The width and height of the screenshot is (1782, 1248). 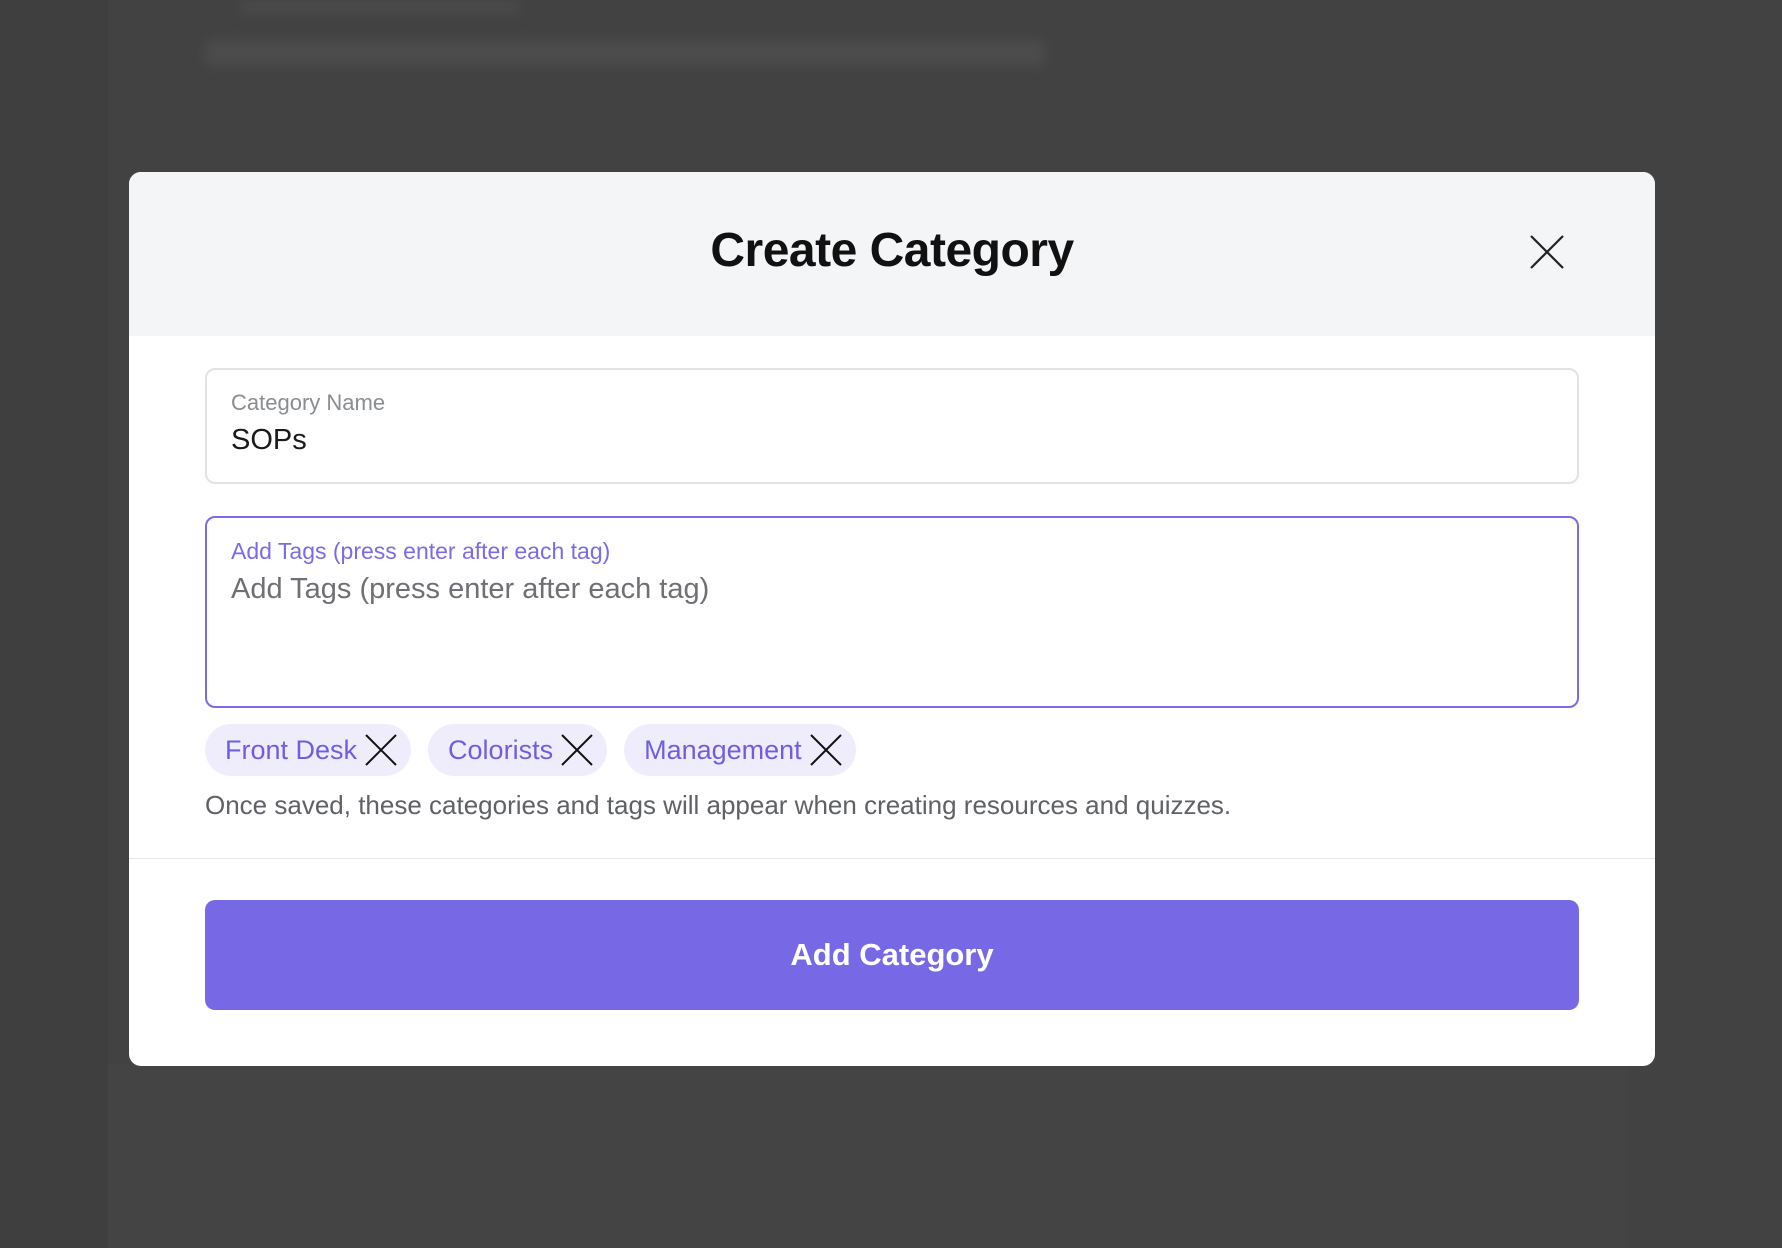 What do you see at coordinates (892, 955) in the screenshot?
I see `add-category-button: Add Category` at bounding box center [892, 955].